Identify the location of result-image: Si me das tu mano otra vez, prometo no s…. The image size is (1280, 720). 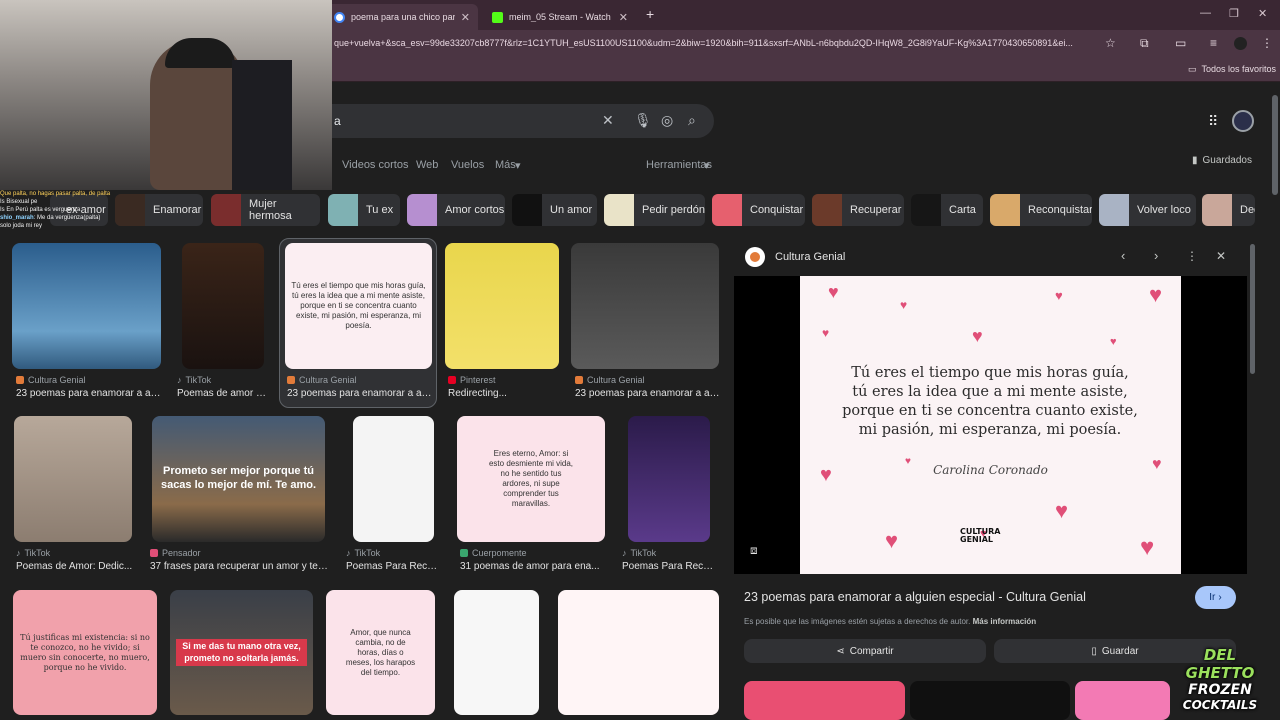
(241, 652).